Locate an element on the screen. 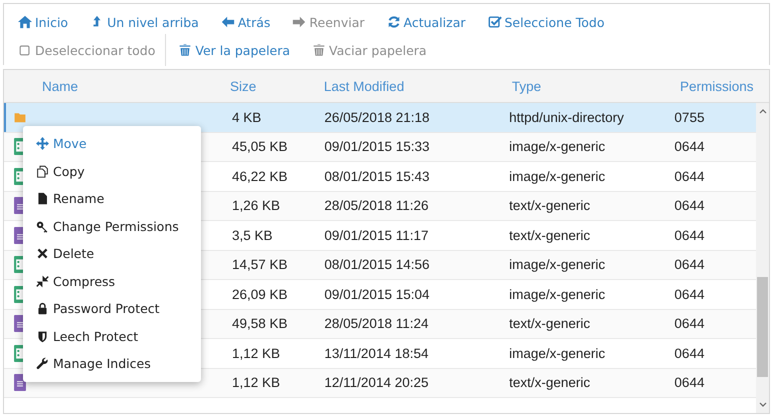  file-size: 3,5 KB is located at coordinates (252, 235).